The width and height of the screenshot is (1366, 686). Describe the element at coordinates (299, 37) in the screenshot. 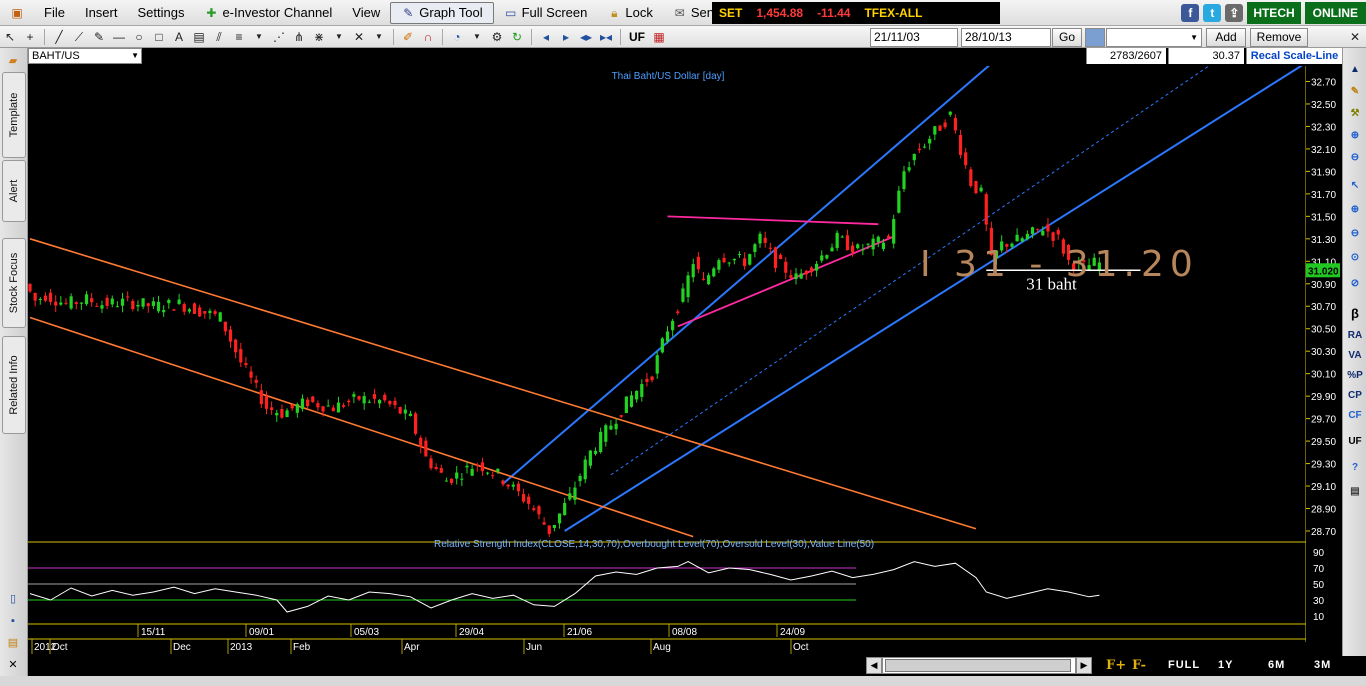

I see `pitchfork-icon: ⋔` at that location.